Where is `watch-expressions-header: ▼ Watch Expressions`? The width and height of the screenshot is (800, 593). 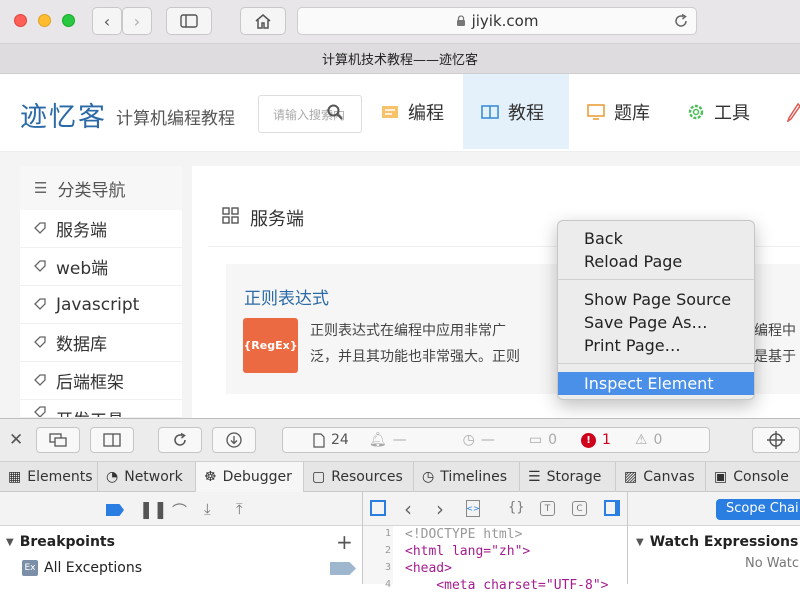 watch-expressions-header: ▼ Watch Expressions is located at coordinates (717, 542).